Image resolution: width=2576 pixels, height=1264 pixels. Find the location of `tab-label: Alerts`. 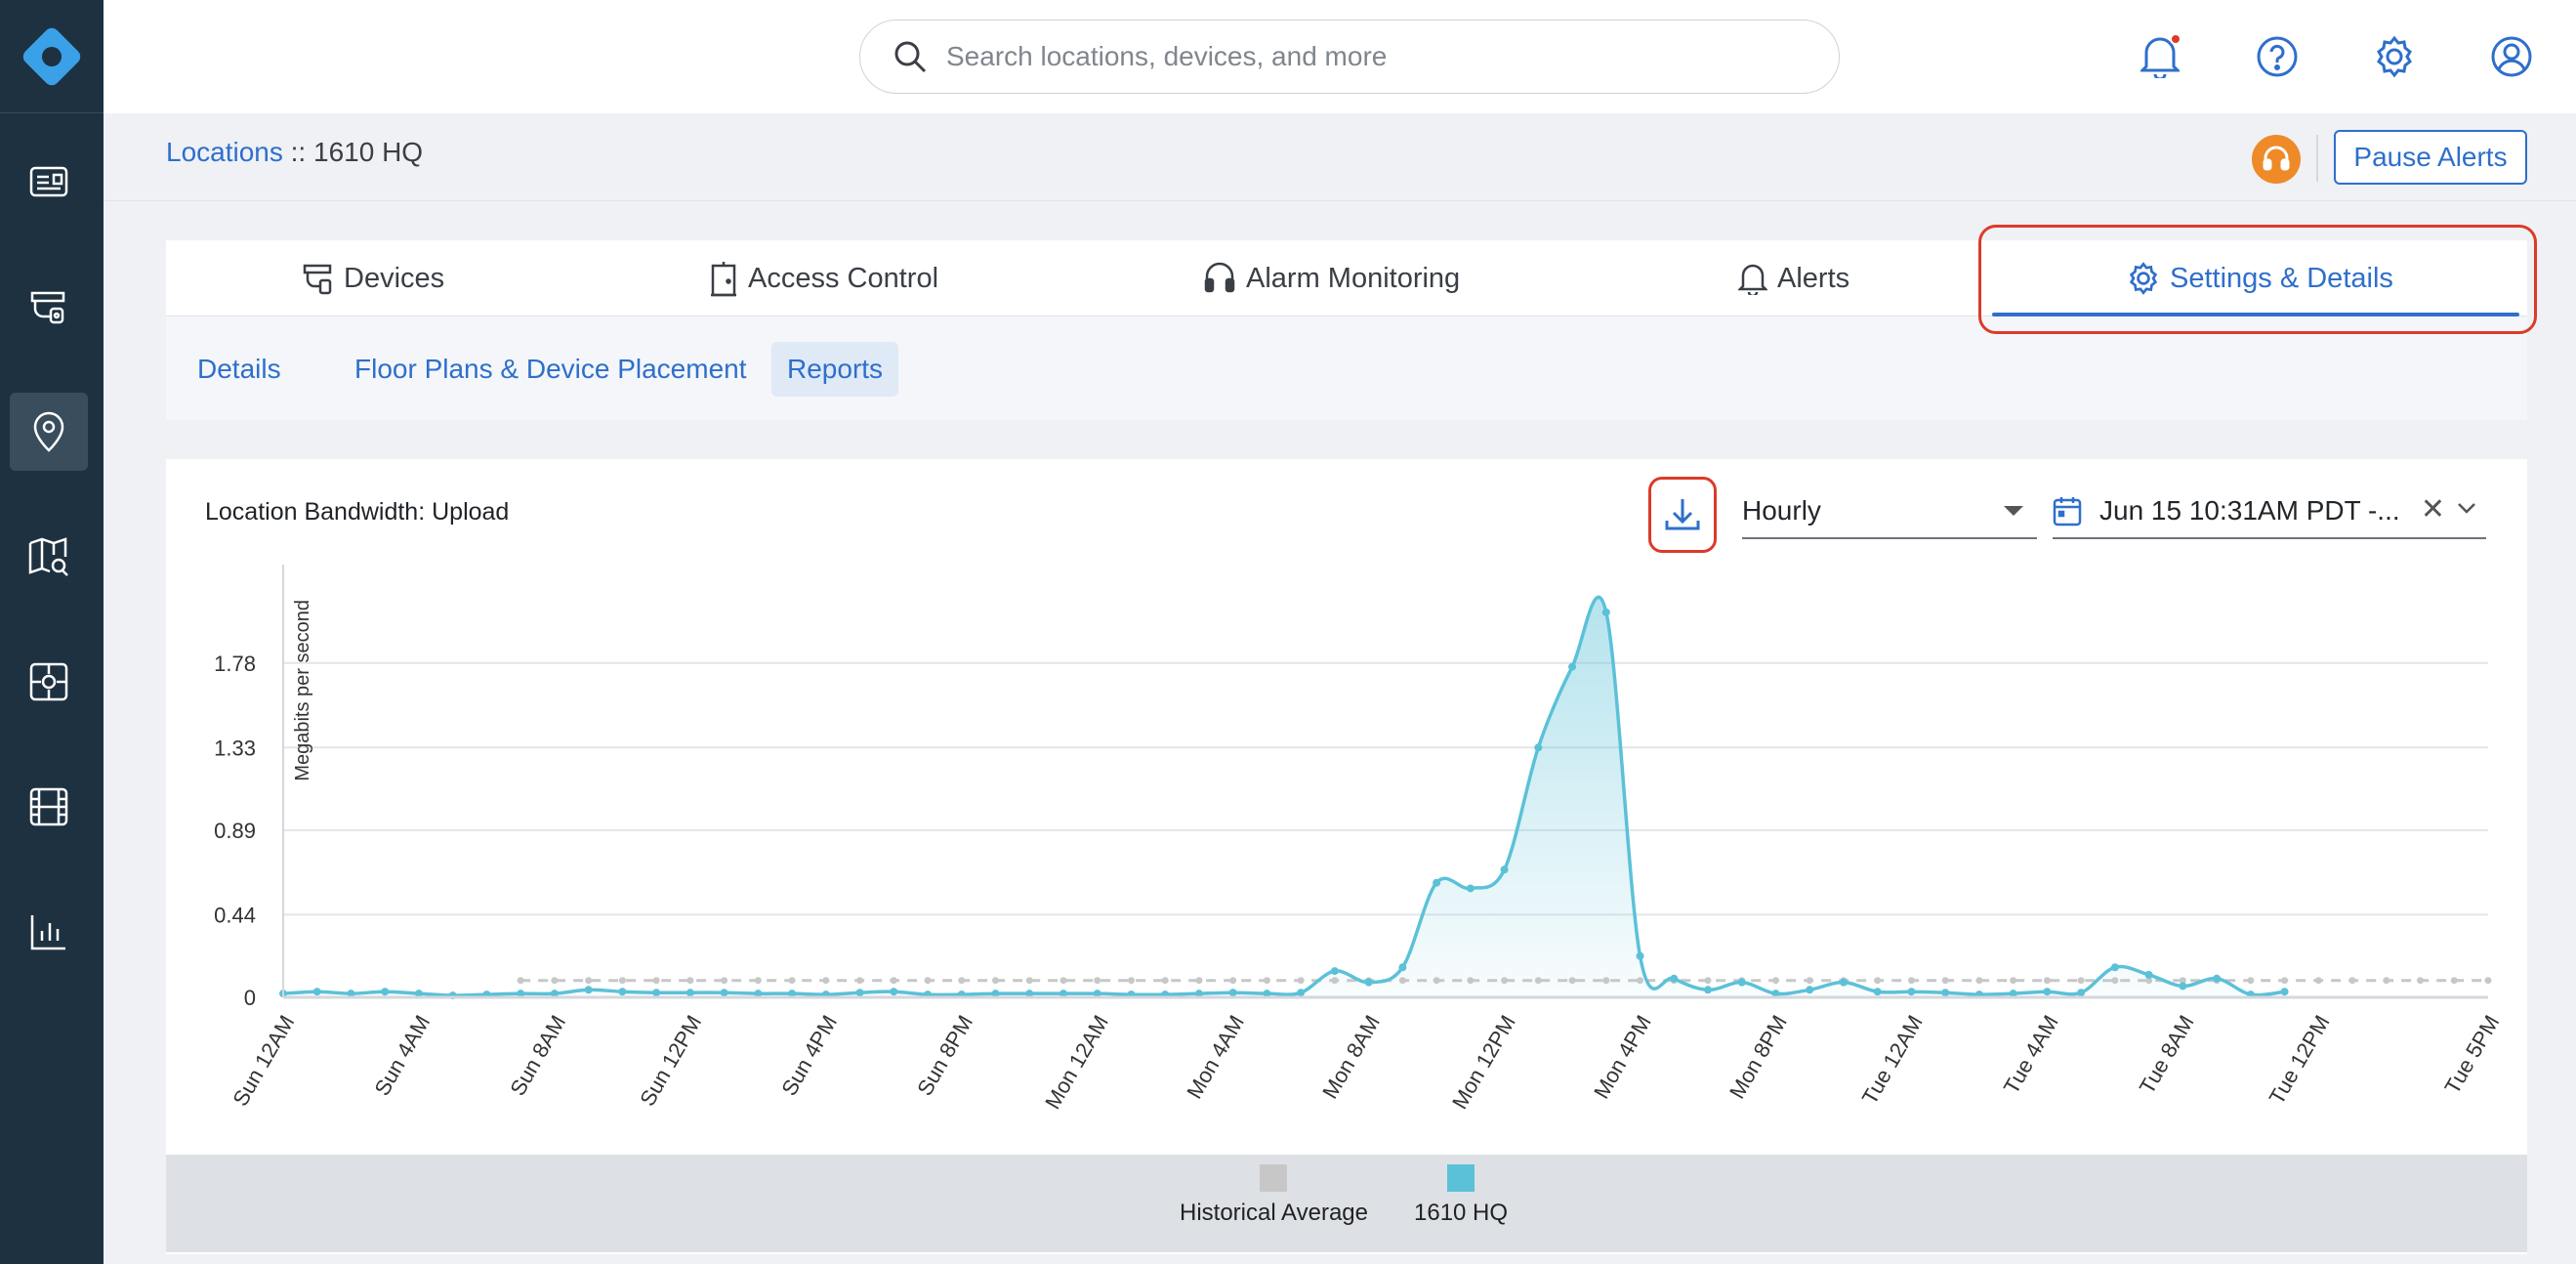

tab-label: Alerts is located at coordinates (1813, 278).